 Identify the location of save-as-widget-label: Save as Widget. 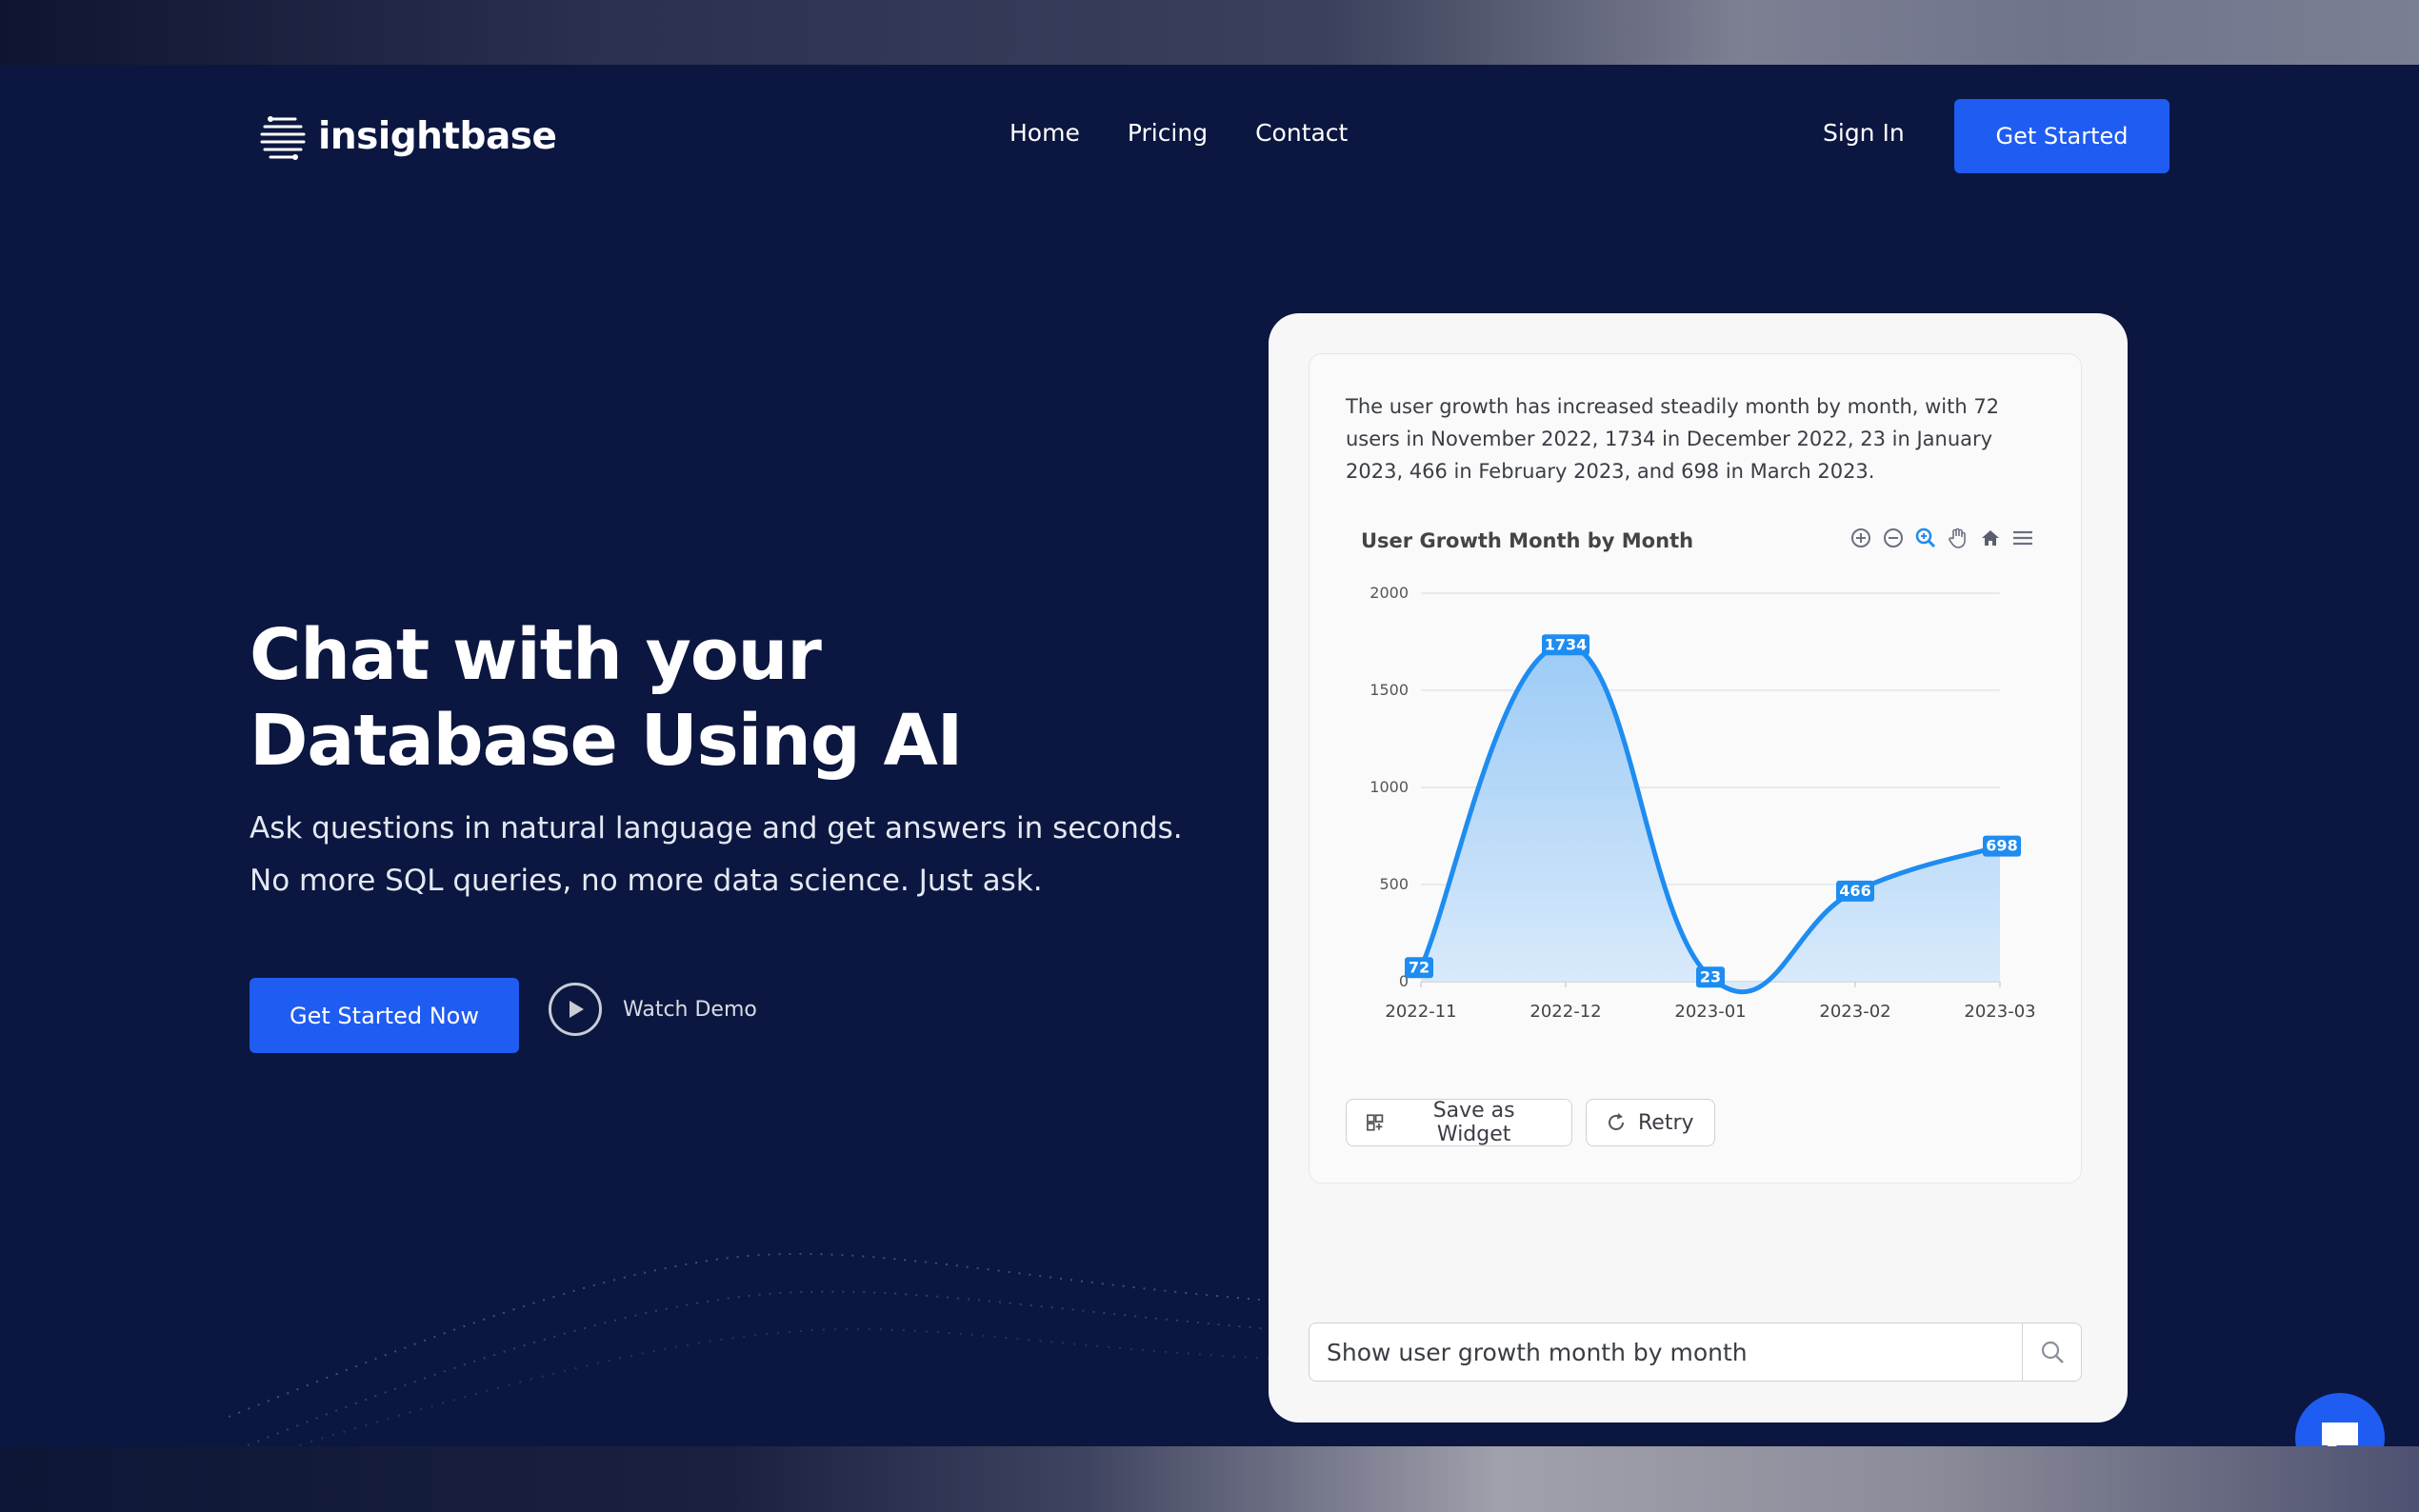
(1473, 1122).